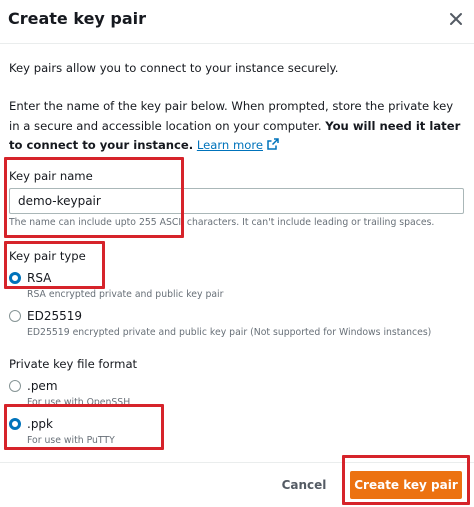 Image resolution: width=474 pixels, height=507 pixels. What do you see at coordinates (39, 278) in the screenshot?
I see `radio-label-rsa: RSA` at bounding box center [39, 278].